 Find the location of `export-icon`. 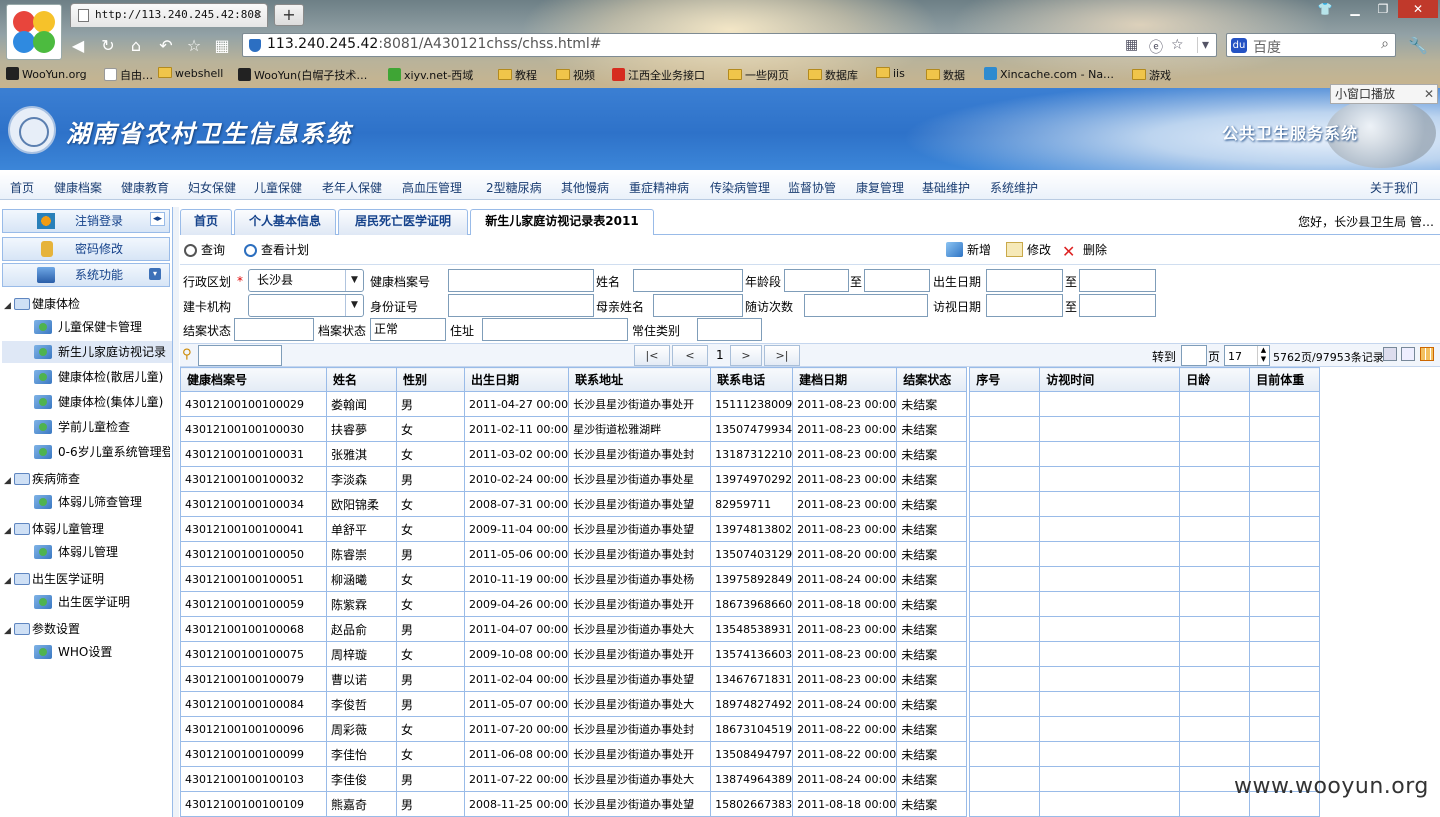

export-icon is located at coordinates (1390, 354).